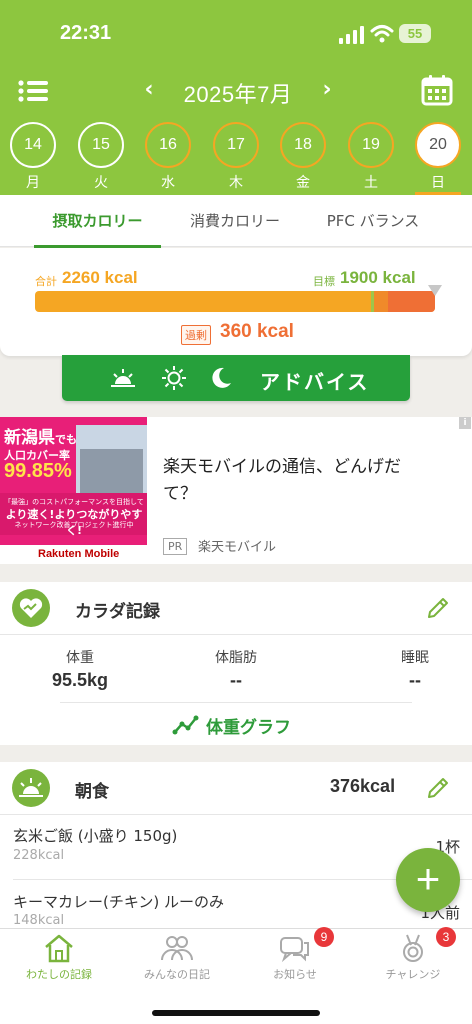  Describe the element at coordinates (413, 948) in the screenshot. I see `medal-icon` at that location.